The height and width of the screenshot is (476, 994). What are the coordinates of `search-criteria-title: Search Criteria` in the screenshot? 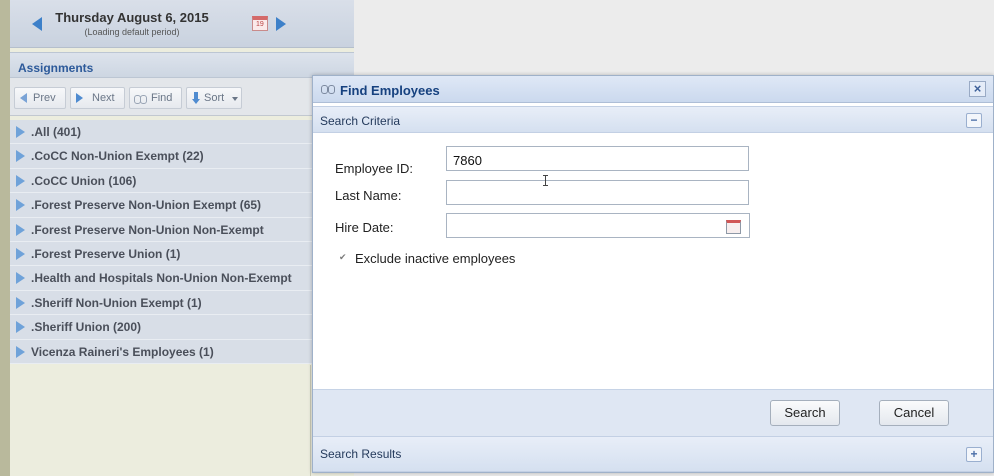 It's located at (360, 121).